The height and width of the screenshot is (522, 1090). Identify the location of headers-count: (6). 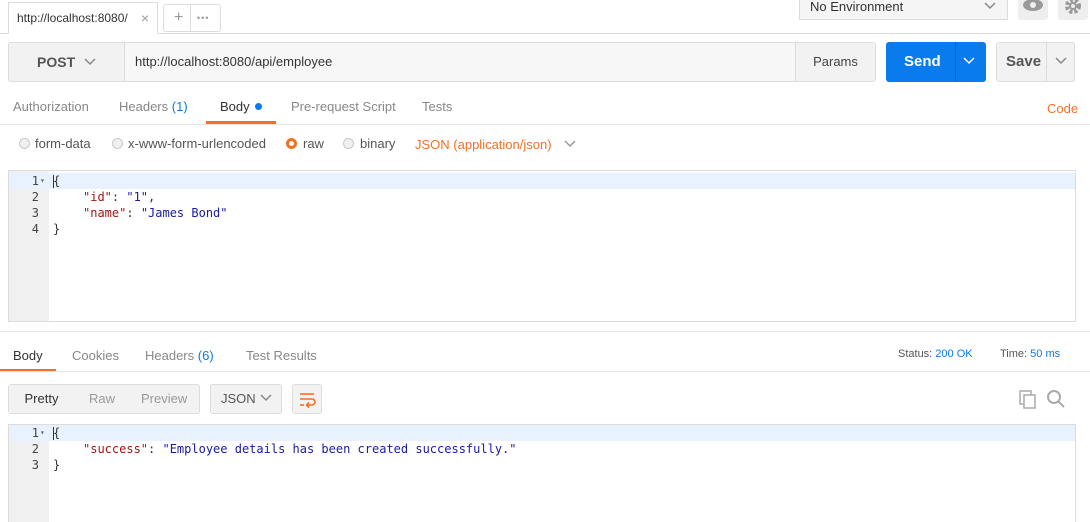
(205, 355).